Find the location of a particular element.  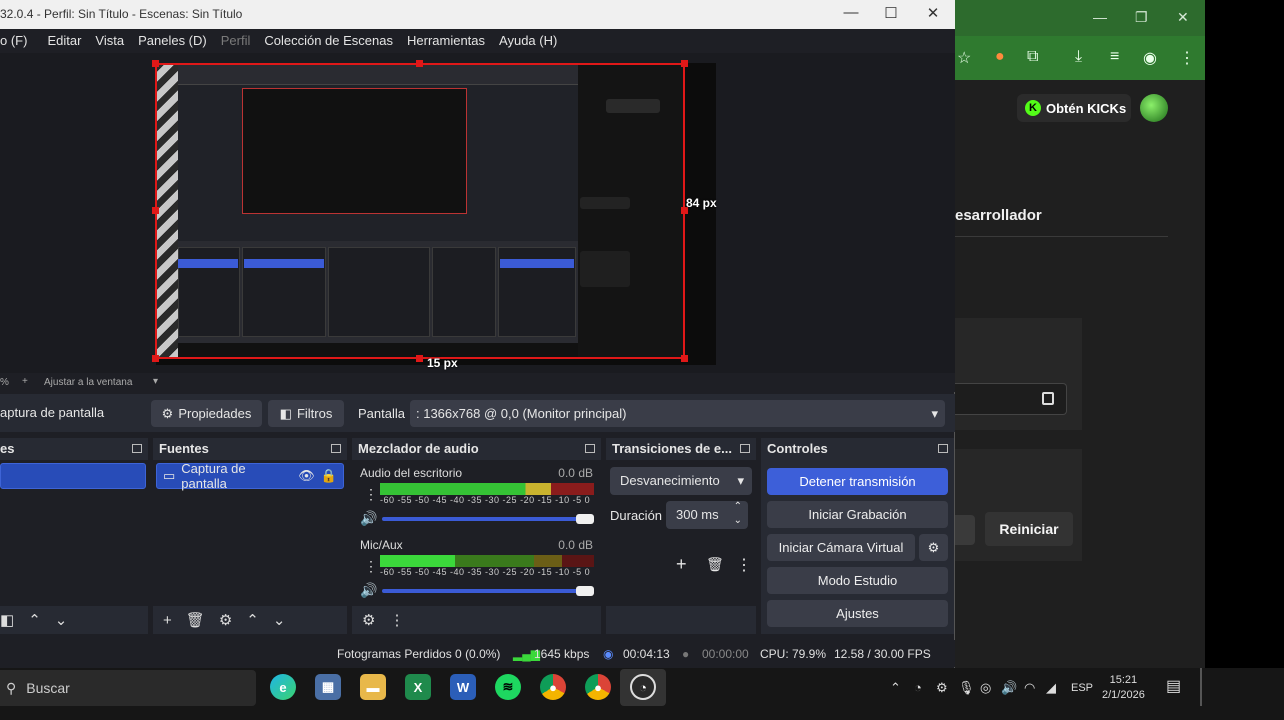

network-icon: ◠ is located at coordinates (1029, 688).